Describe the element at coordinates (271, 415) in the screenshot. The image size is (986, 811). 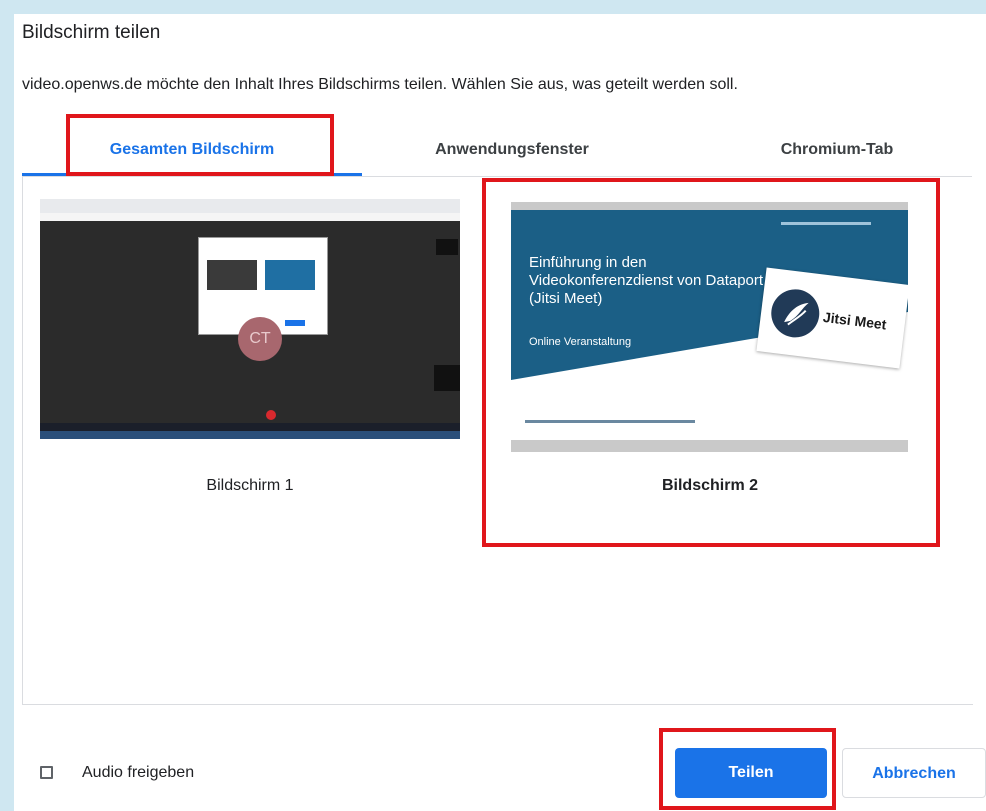
I see `preview-hangup-icon` at that location.